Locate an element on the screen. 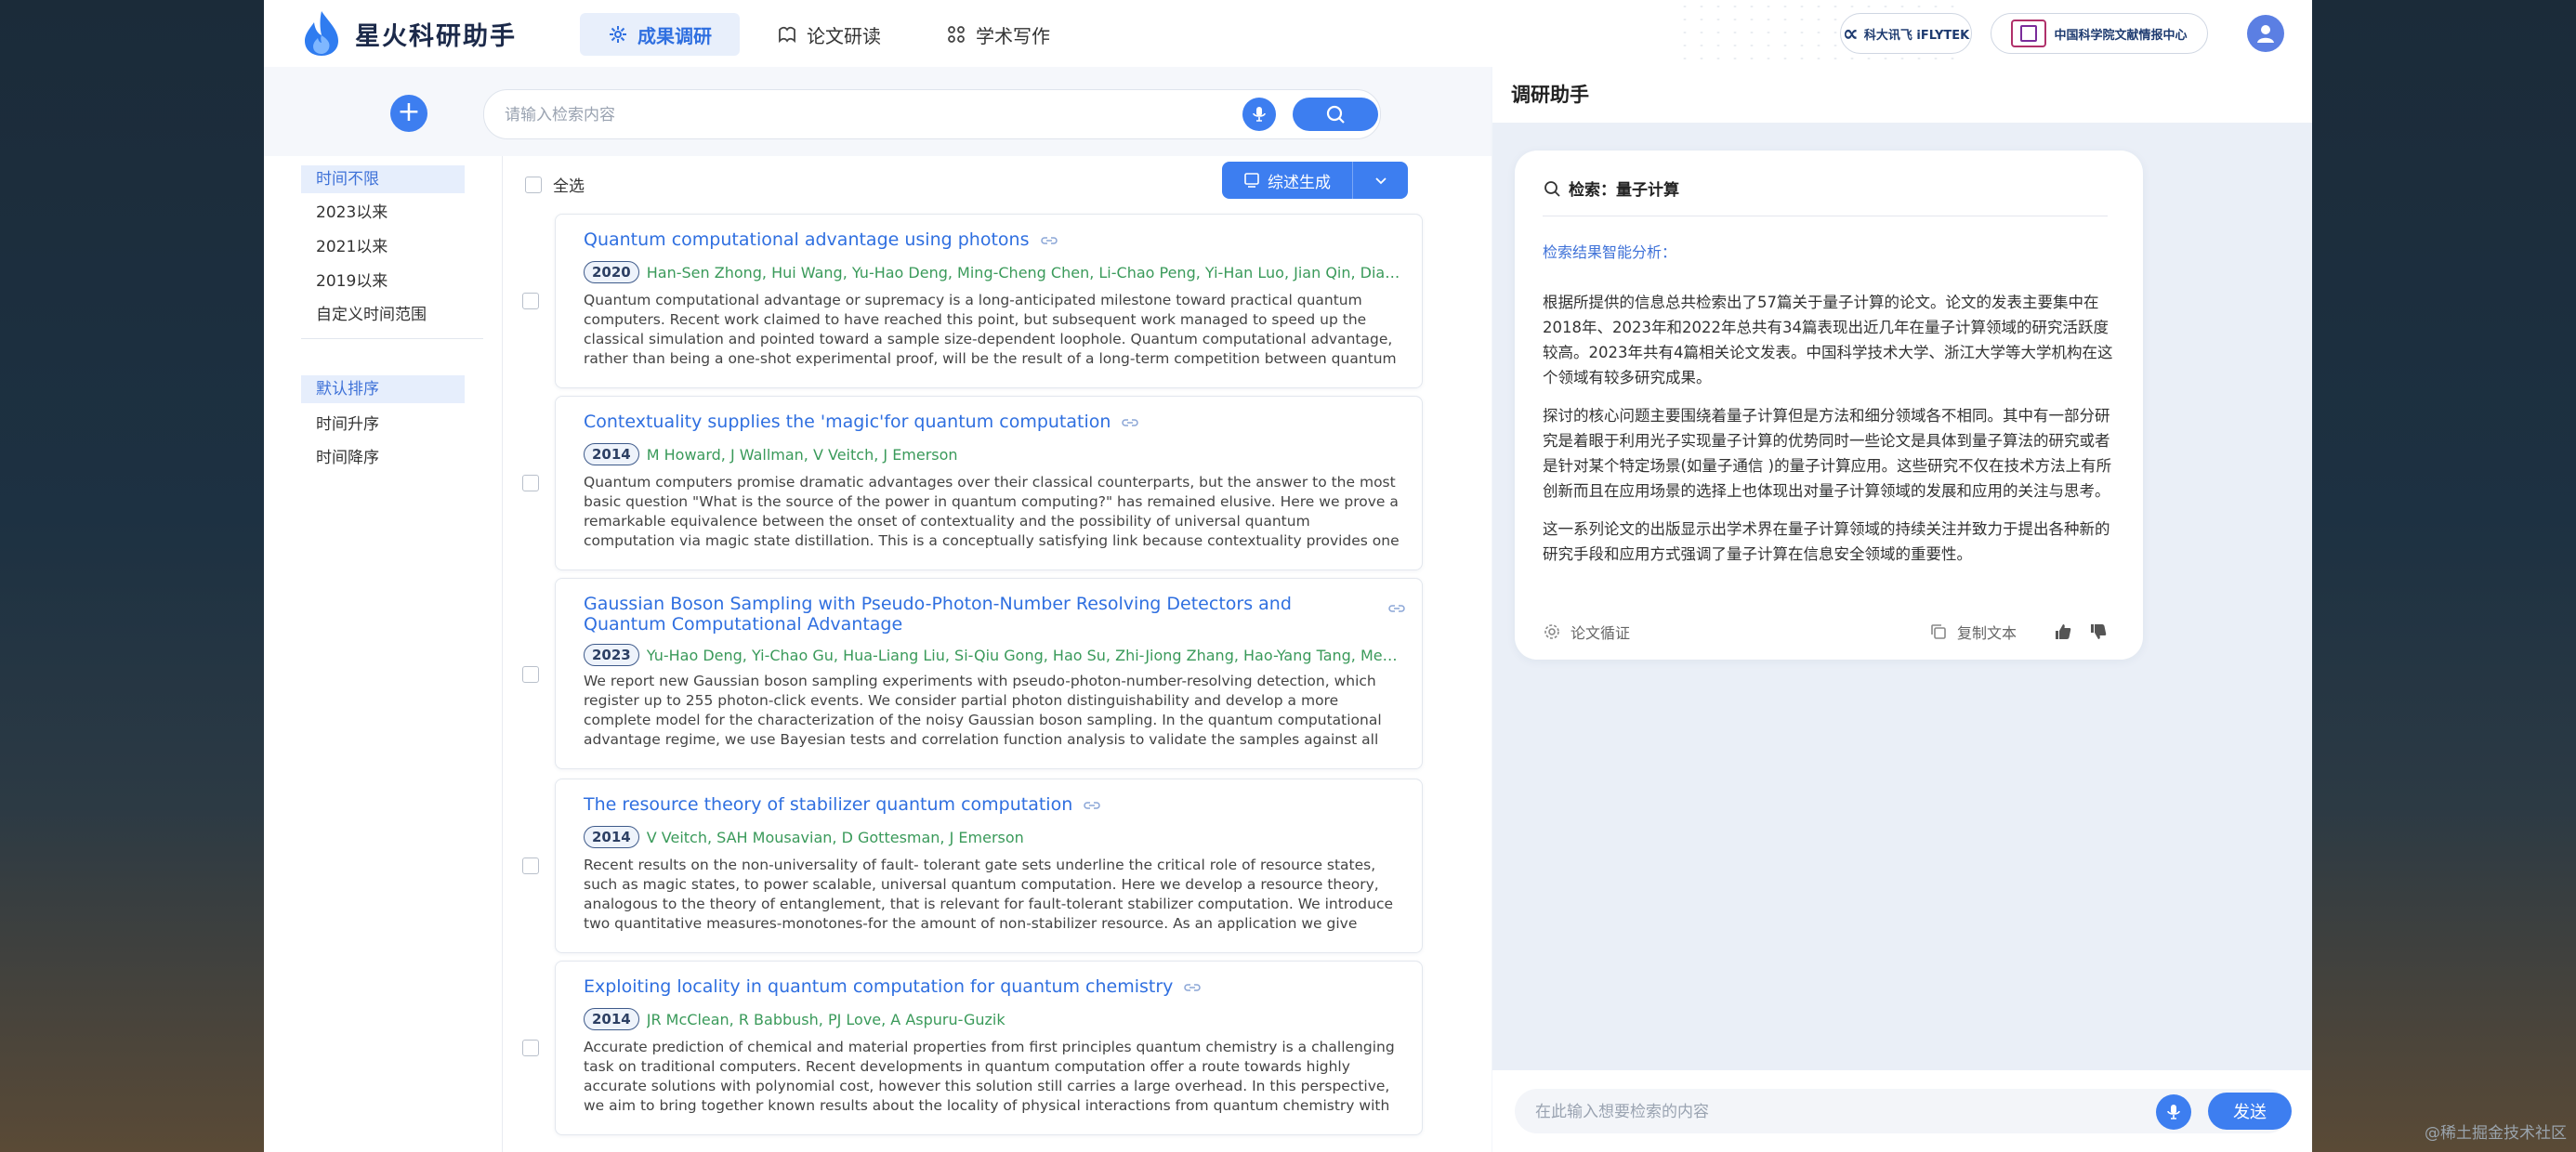 This screenshot has height=1152, width=2576. document-icon is located at coordinates (1251, 180).